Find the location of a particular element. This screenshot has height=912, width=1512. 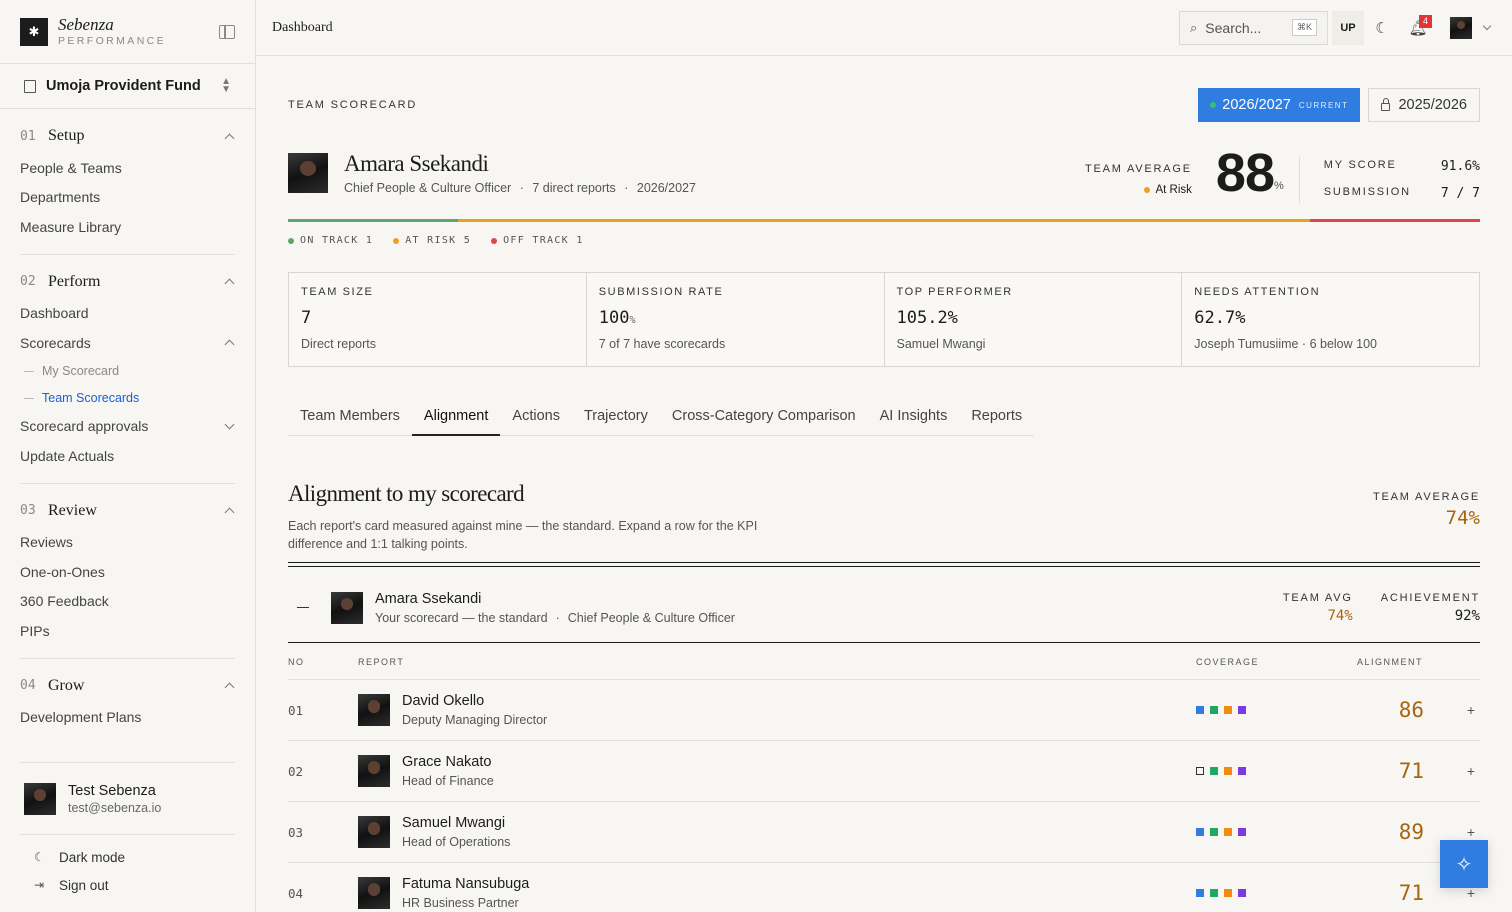

collapse-icon is located at coordinates (303, 607).